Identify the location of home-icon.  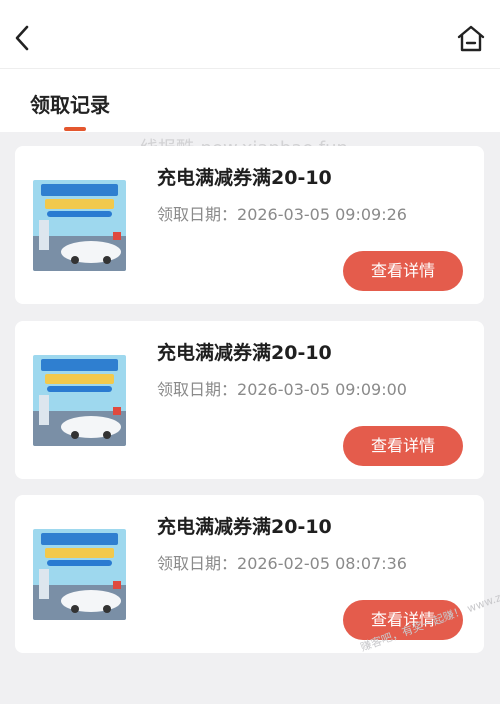
(471, 39).